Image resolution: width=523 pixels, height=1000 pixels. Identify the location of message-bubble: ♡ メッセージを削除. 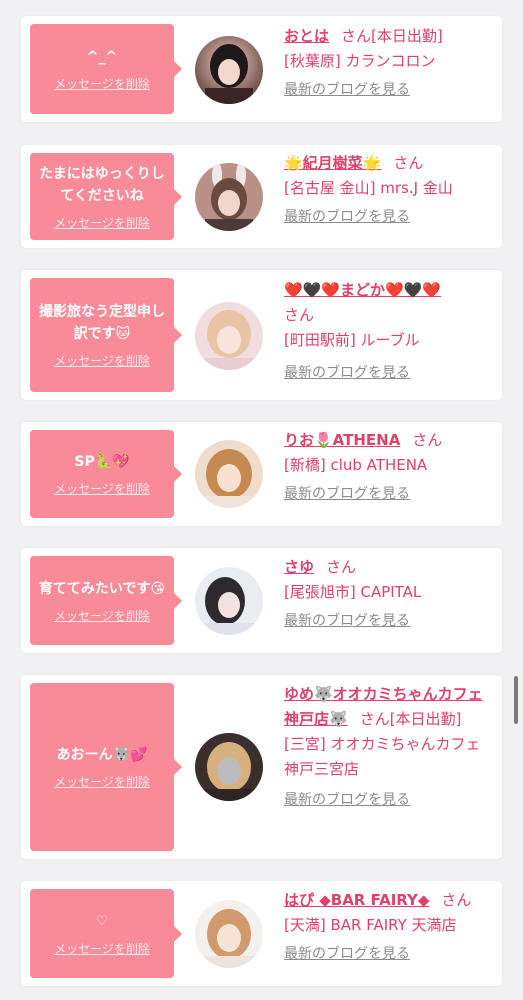
(106, 933).